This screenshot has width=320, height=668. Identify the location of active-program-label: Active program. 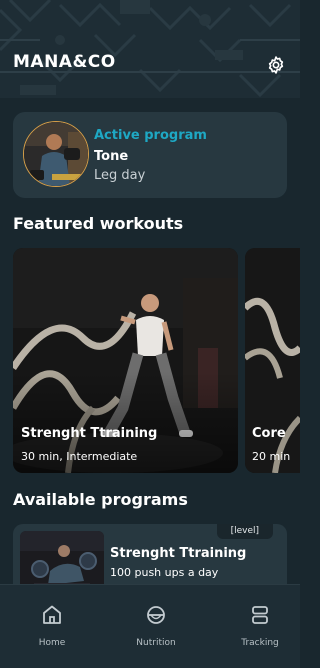
(150, 135).